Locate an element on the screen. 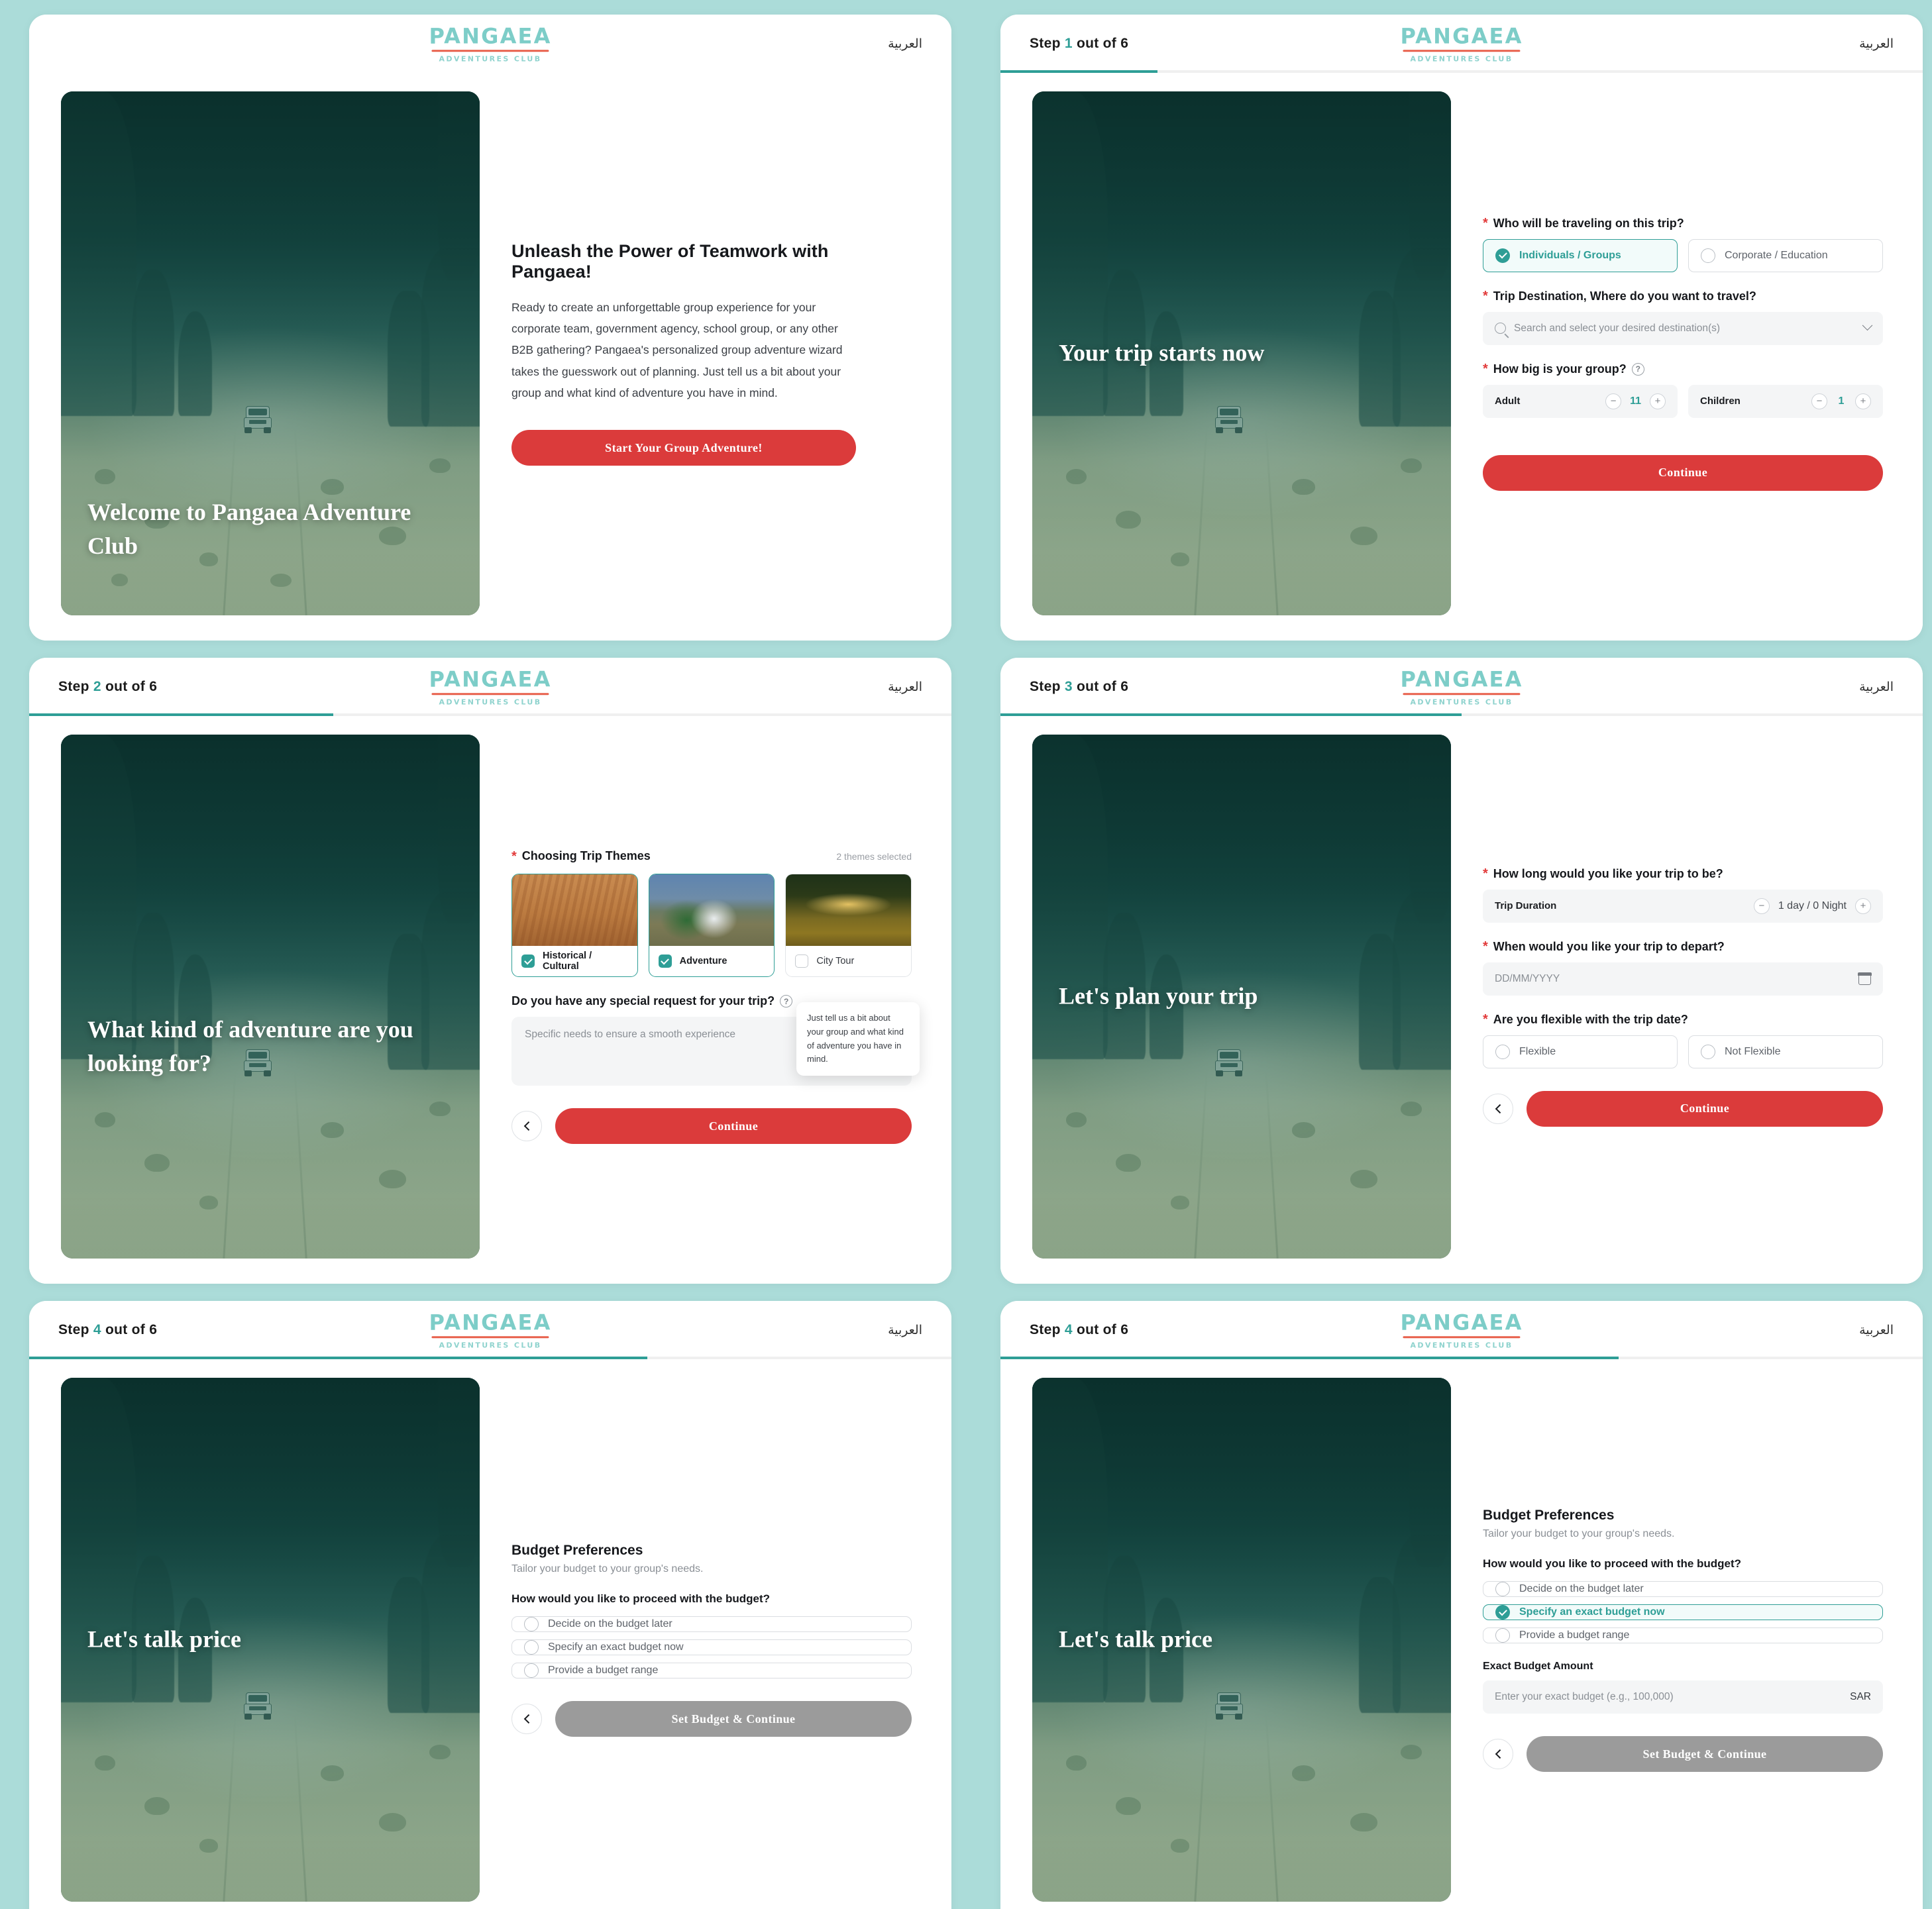  theme-card-historical: Historical / Cultural is located at coordinates (574, 925).